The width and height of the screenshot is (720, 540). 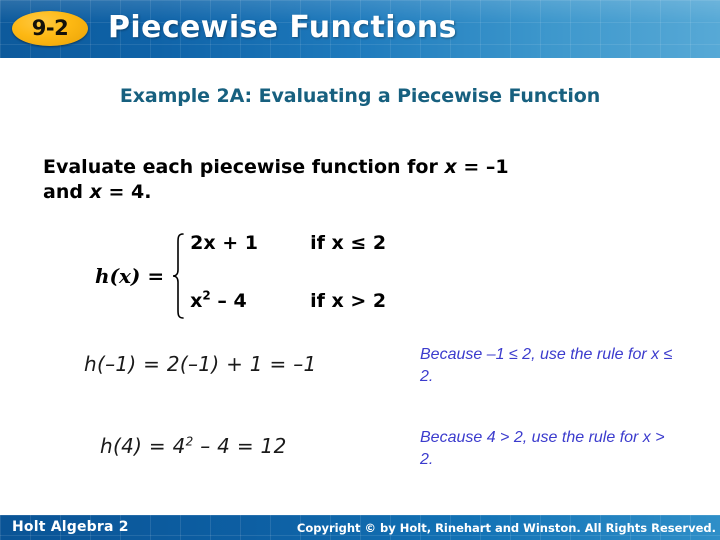 What do you see at coordinates (224, 243) in the screenshot?
I see `piecewise-expression: 2x + 1` at bounding box center [224, 243].